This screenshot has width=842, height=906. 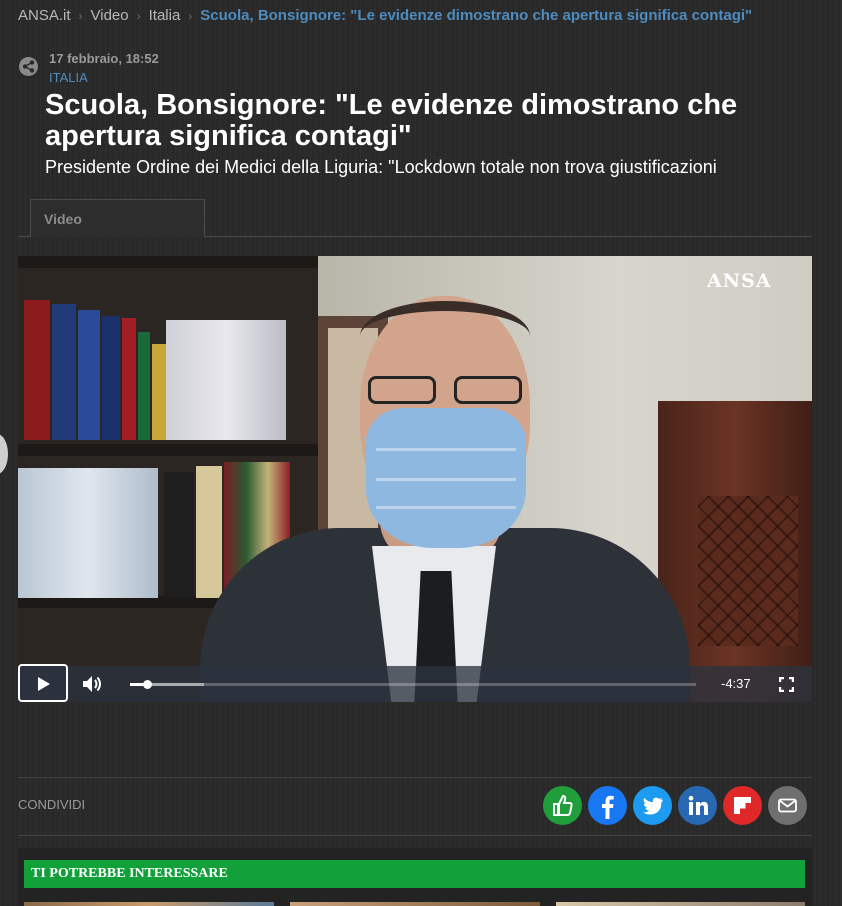 I want to click on recommendations-title: TI POTREBBE INTERESSARE, so click(x=129, y=873).